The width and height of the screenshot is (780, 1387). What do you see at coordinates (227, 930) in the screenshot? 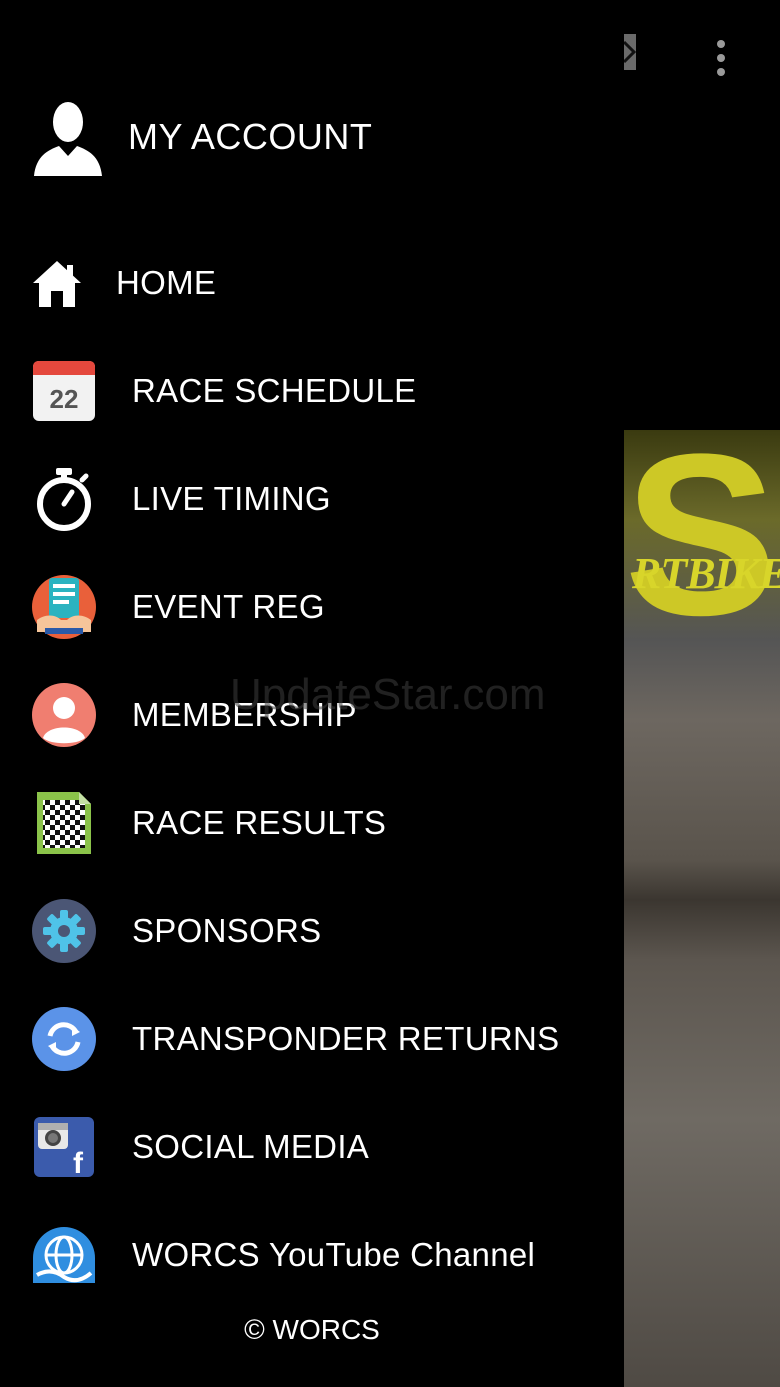
I see `menu-item-label: SPONSORS` at bounding box center [227, 930].